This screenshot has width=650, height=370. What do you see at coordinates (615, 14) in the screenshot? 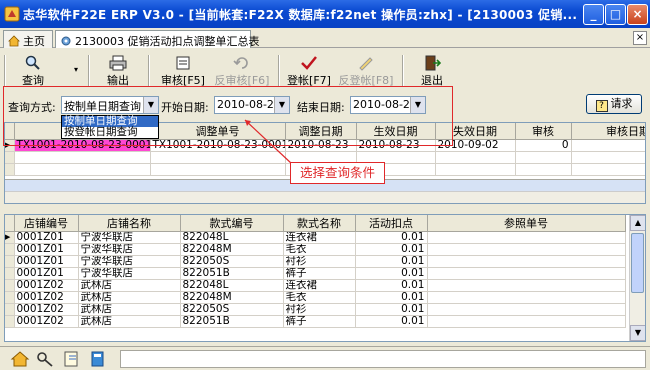
I see `maximize-button: □` at bounding box center [615, 14].